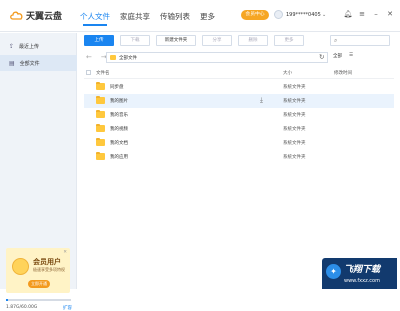 The width and height of the screenshot is (400, 311). What do you see at coordinates (207, 16) in the screenshot?
I see `tab-more: 更多` at bounding box center [207, 16].